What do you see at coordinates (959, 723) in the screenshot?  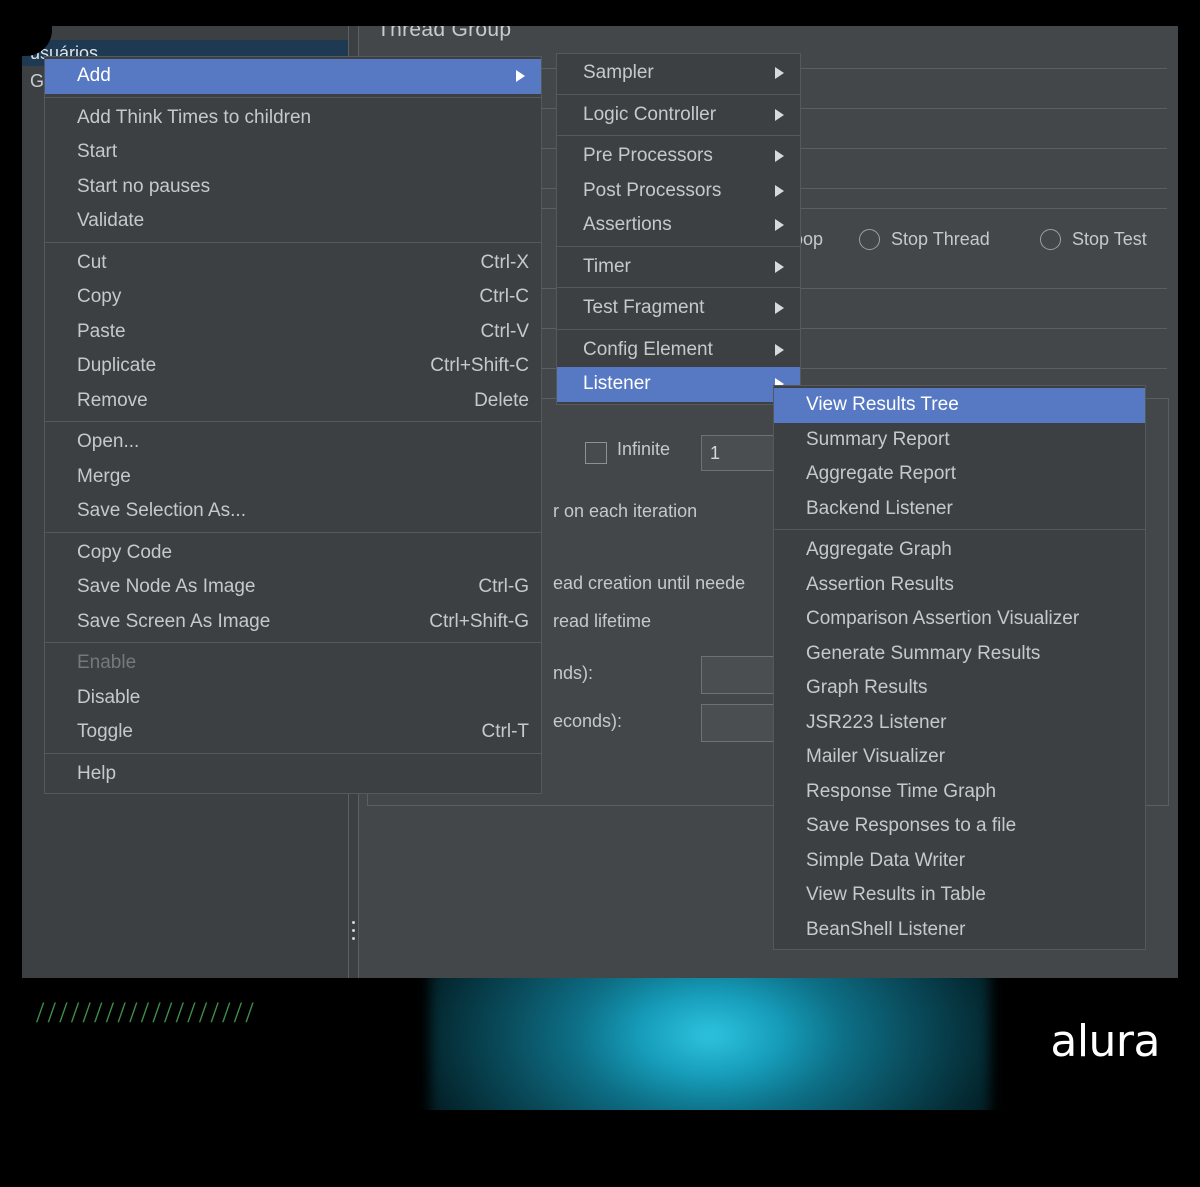 I see `menu-item-jsr223-listener: JSR223 Listener` at bounding box center [959, 723].